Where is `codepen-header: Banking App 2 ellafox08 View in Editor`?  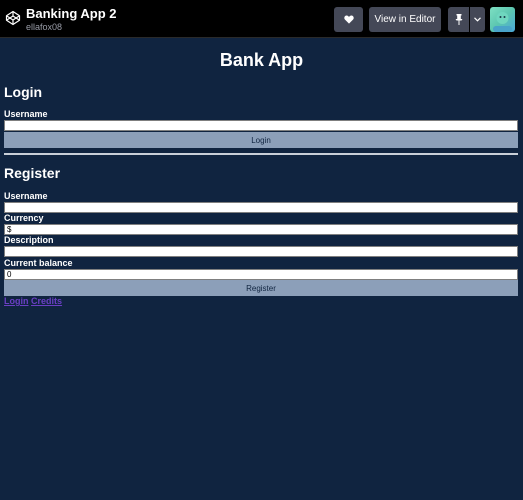 codepen-header: Banking App 2 ellafox08 View in Editor is located at coordinates (261, 19).